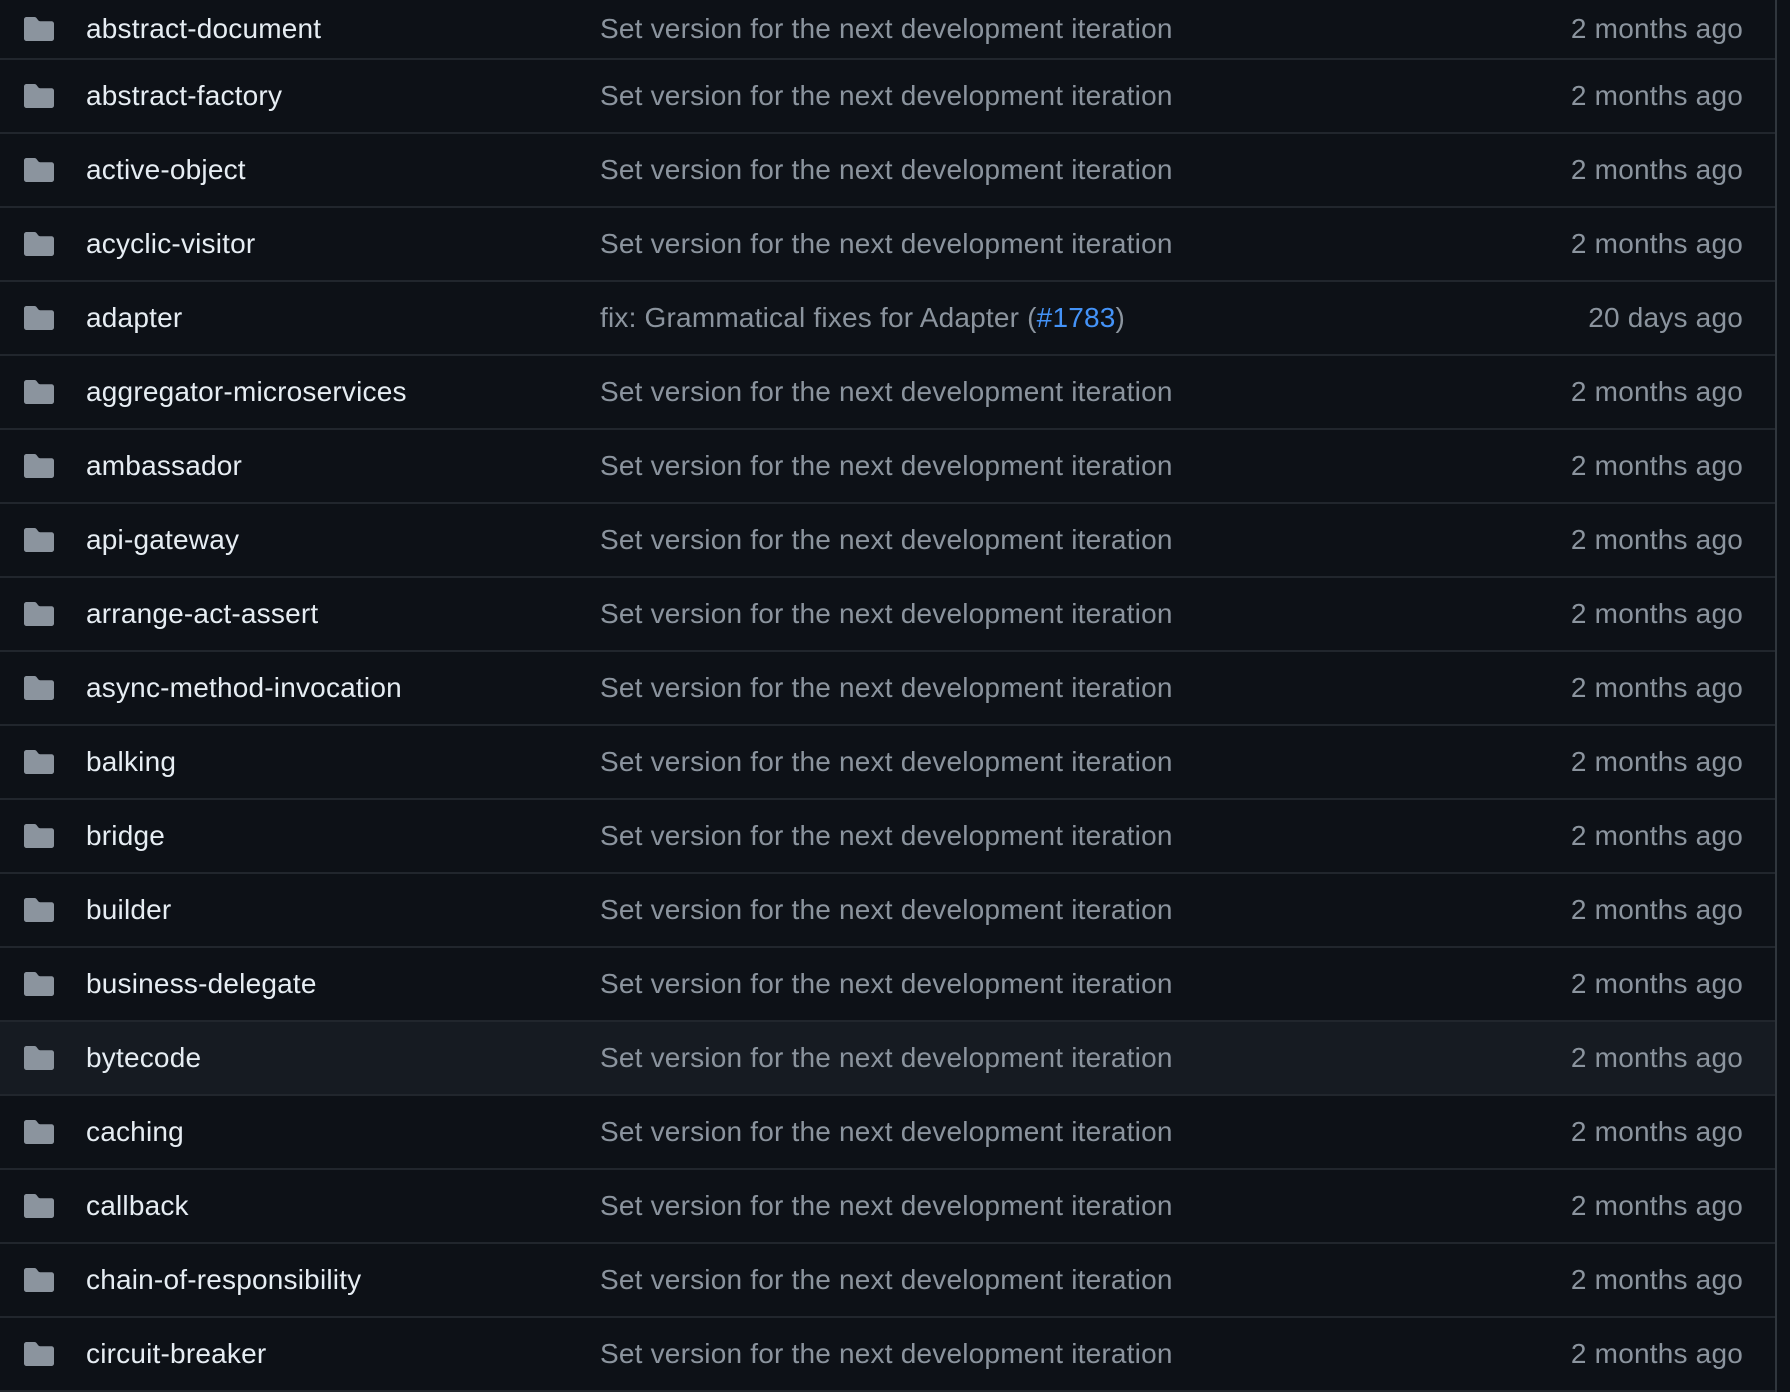  I want to click on file-name-link: chain-of-responsibility, so click(223, 1280).